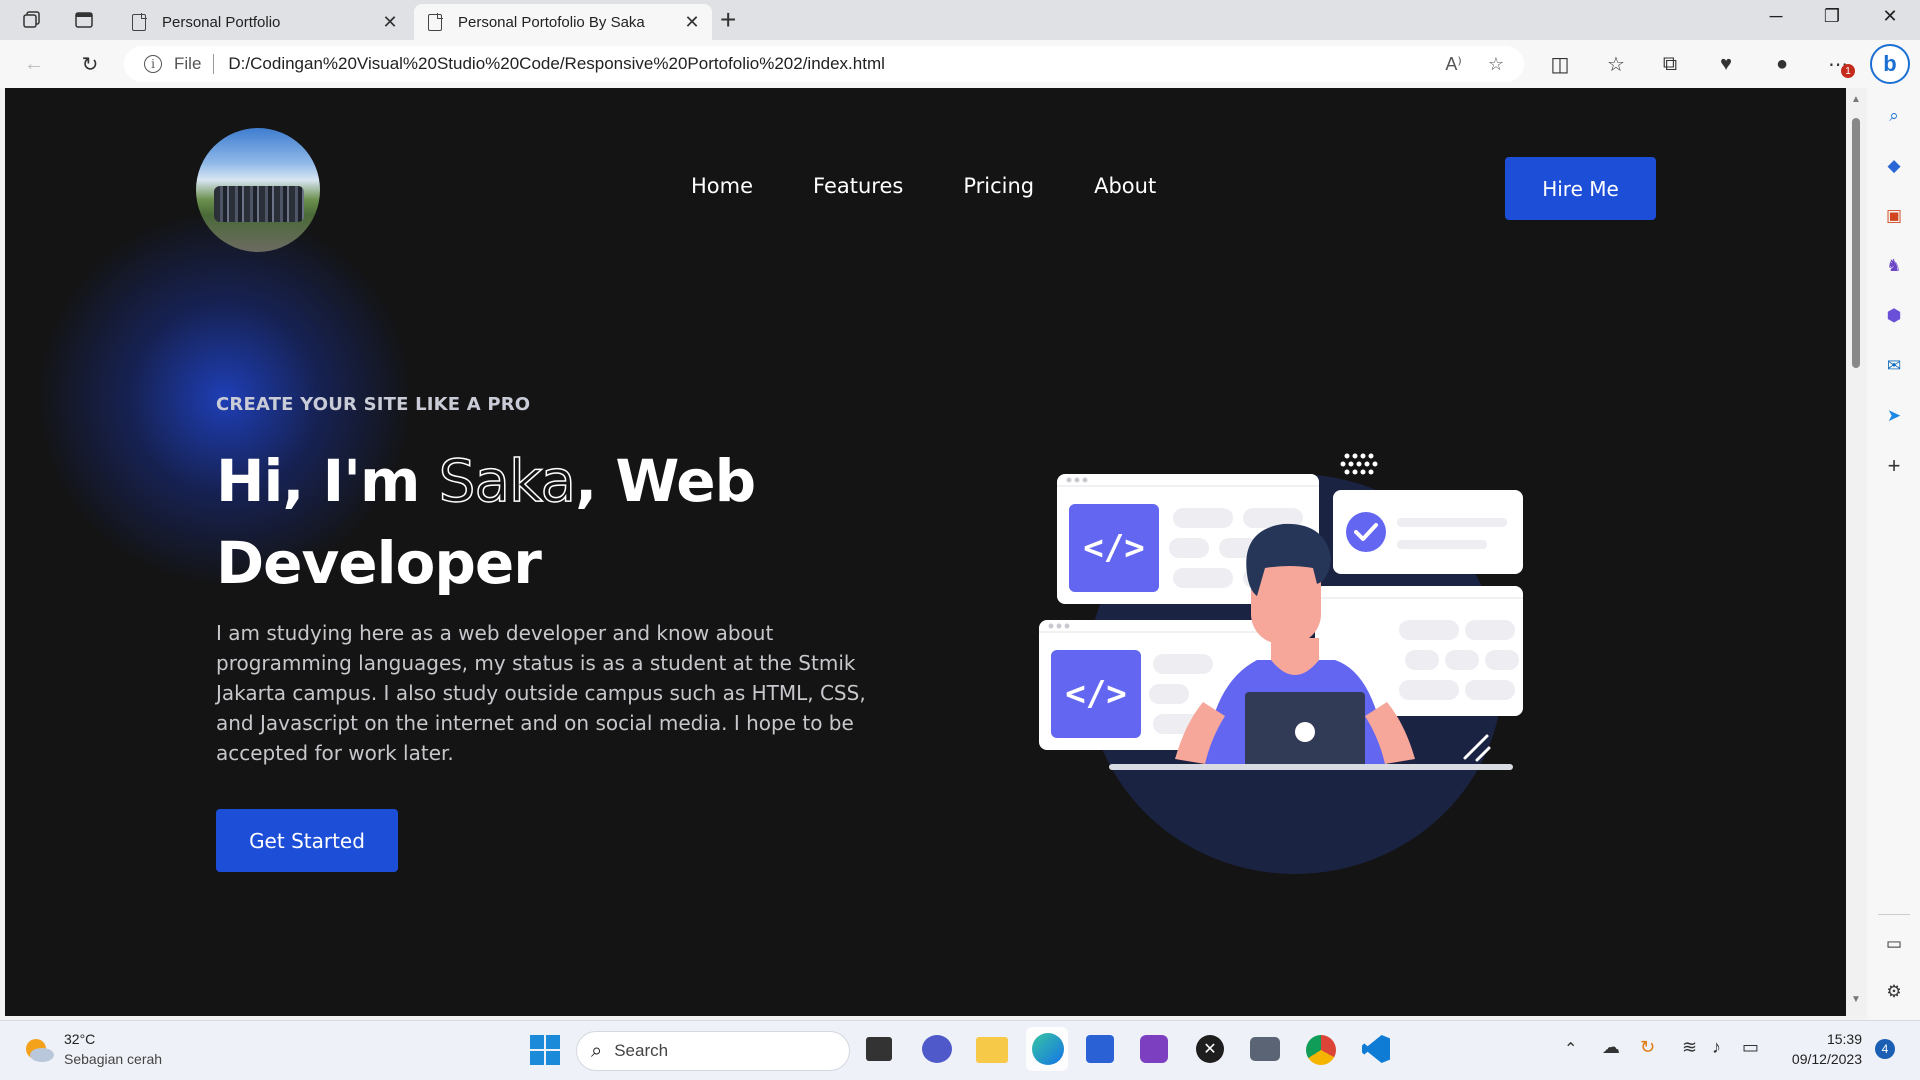 The width and height of the screenshot is (1920, 1080). Describe the element at coordinates (307, 840) in the screenshot. I see `get-started-button: Get Started` at that location.